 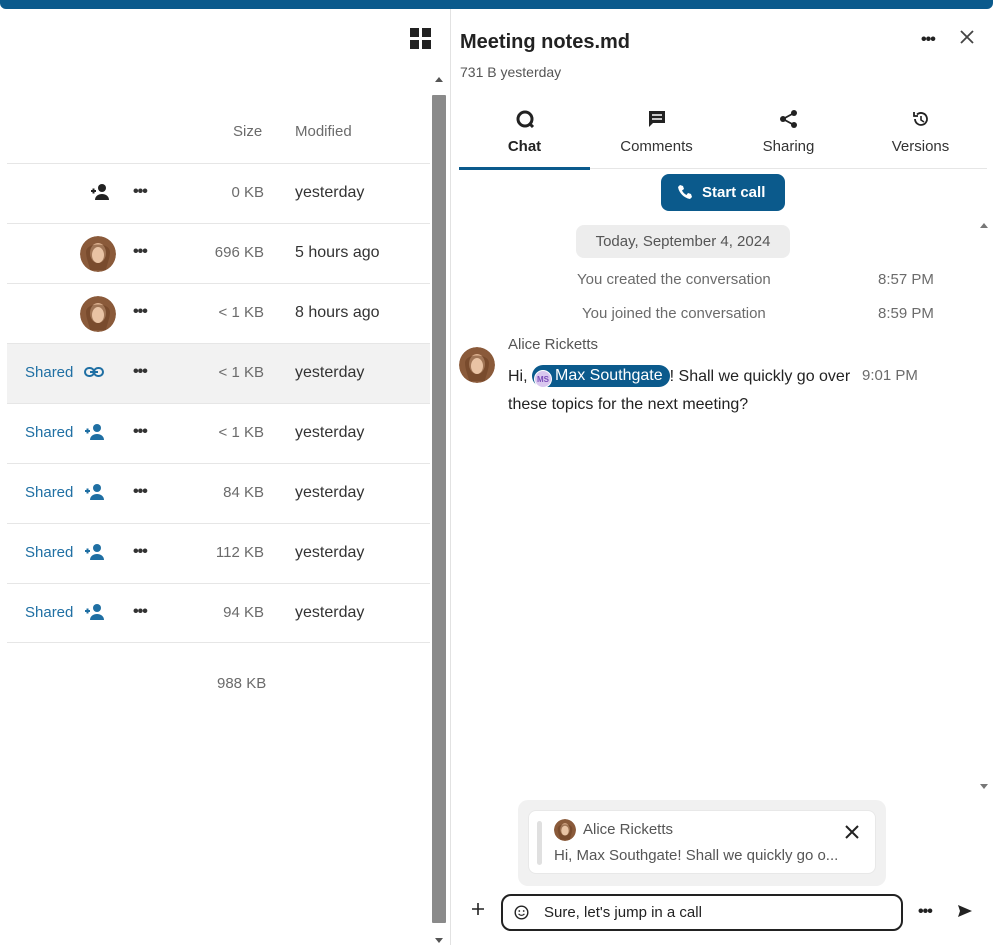 I want to click on send-icon, so click(x=965, y=911).